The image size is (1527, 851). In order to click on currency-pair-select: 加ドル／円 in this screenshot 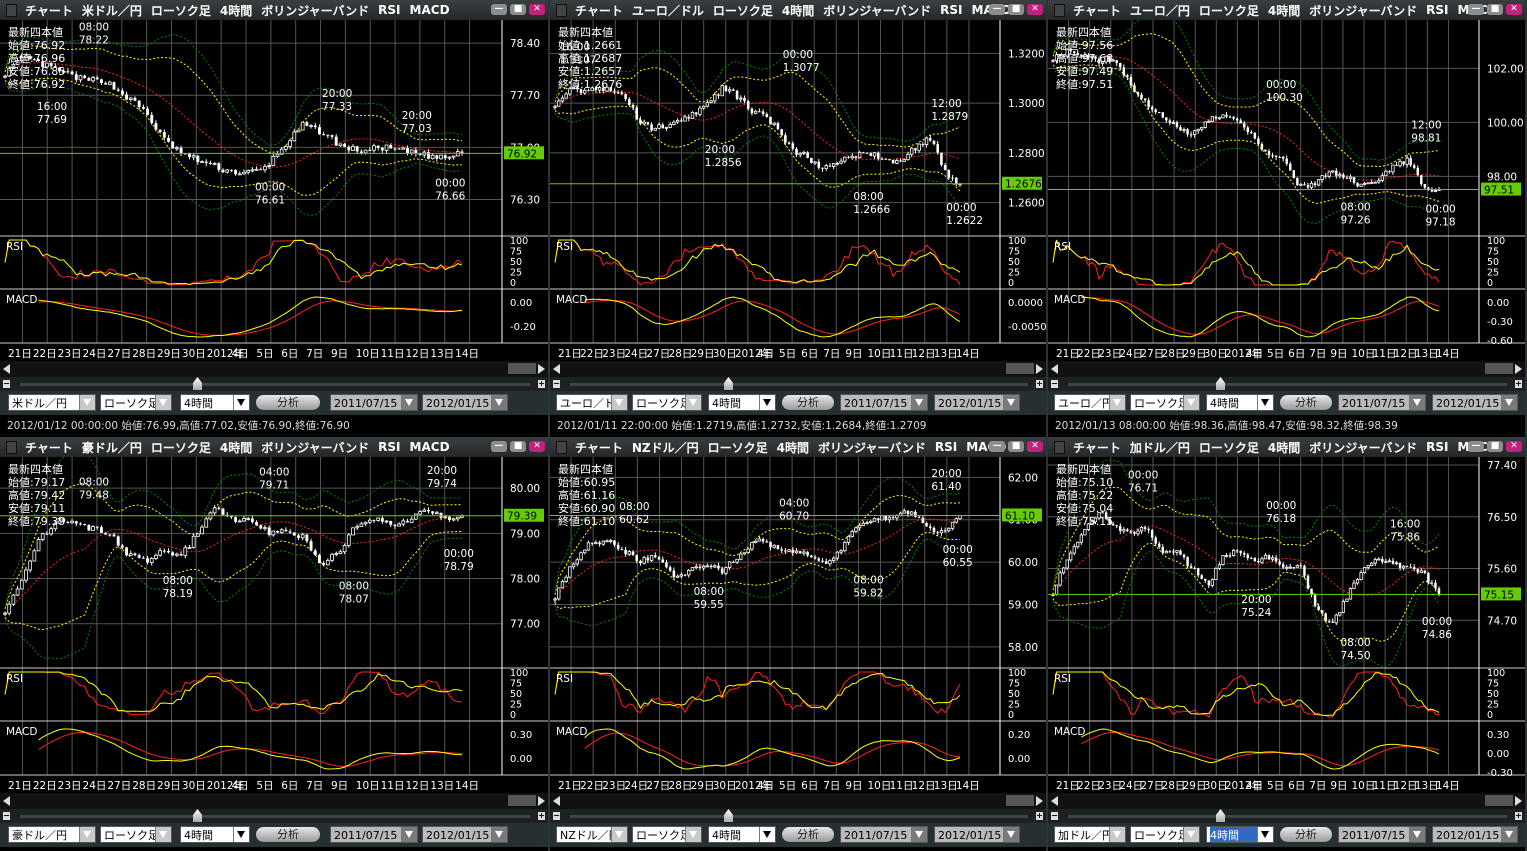, I will do `click(1090, 834)`.